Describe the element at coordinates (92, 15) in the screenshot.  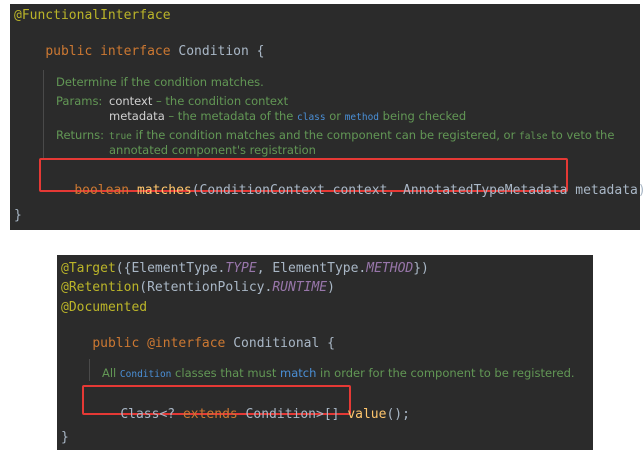
I see `annotation-functional-interface: @FunctionalInterface` at that location.